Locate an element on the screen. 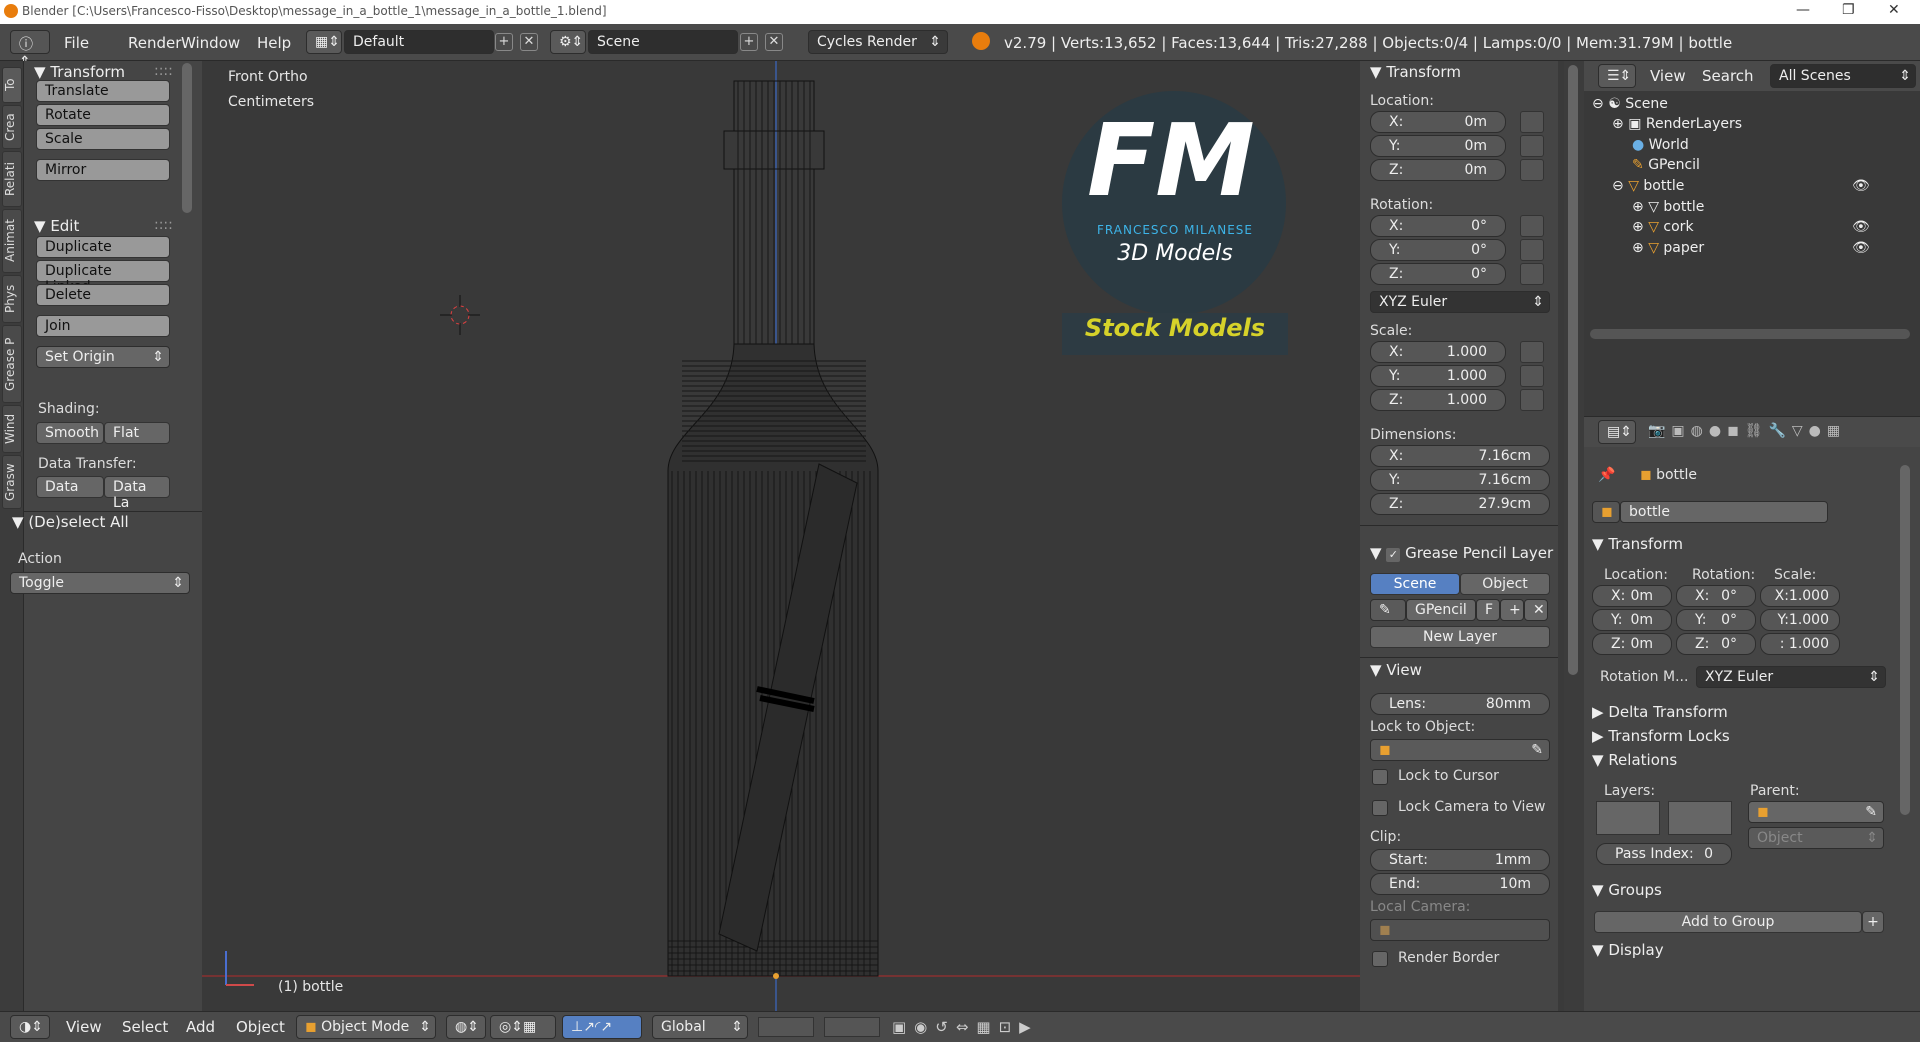 This screenshot has height=1042, width=1920. outliner-row-cork: ⊕ ▽ cork is located at coordinates (1663, 227).